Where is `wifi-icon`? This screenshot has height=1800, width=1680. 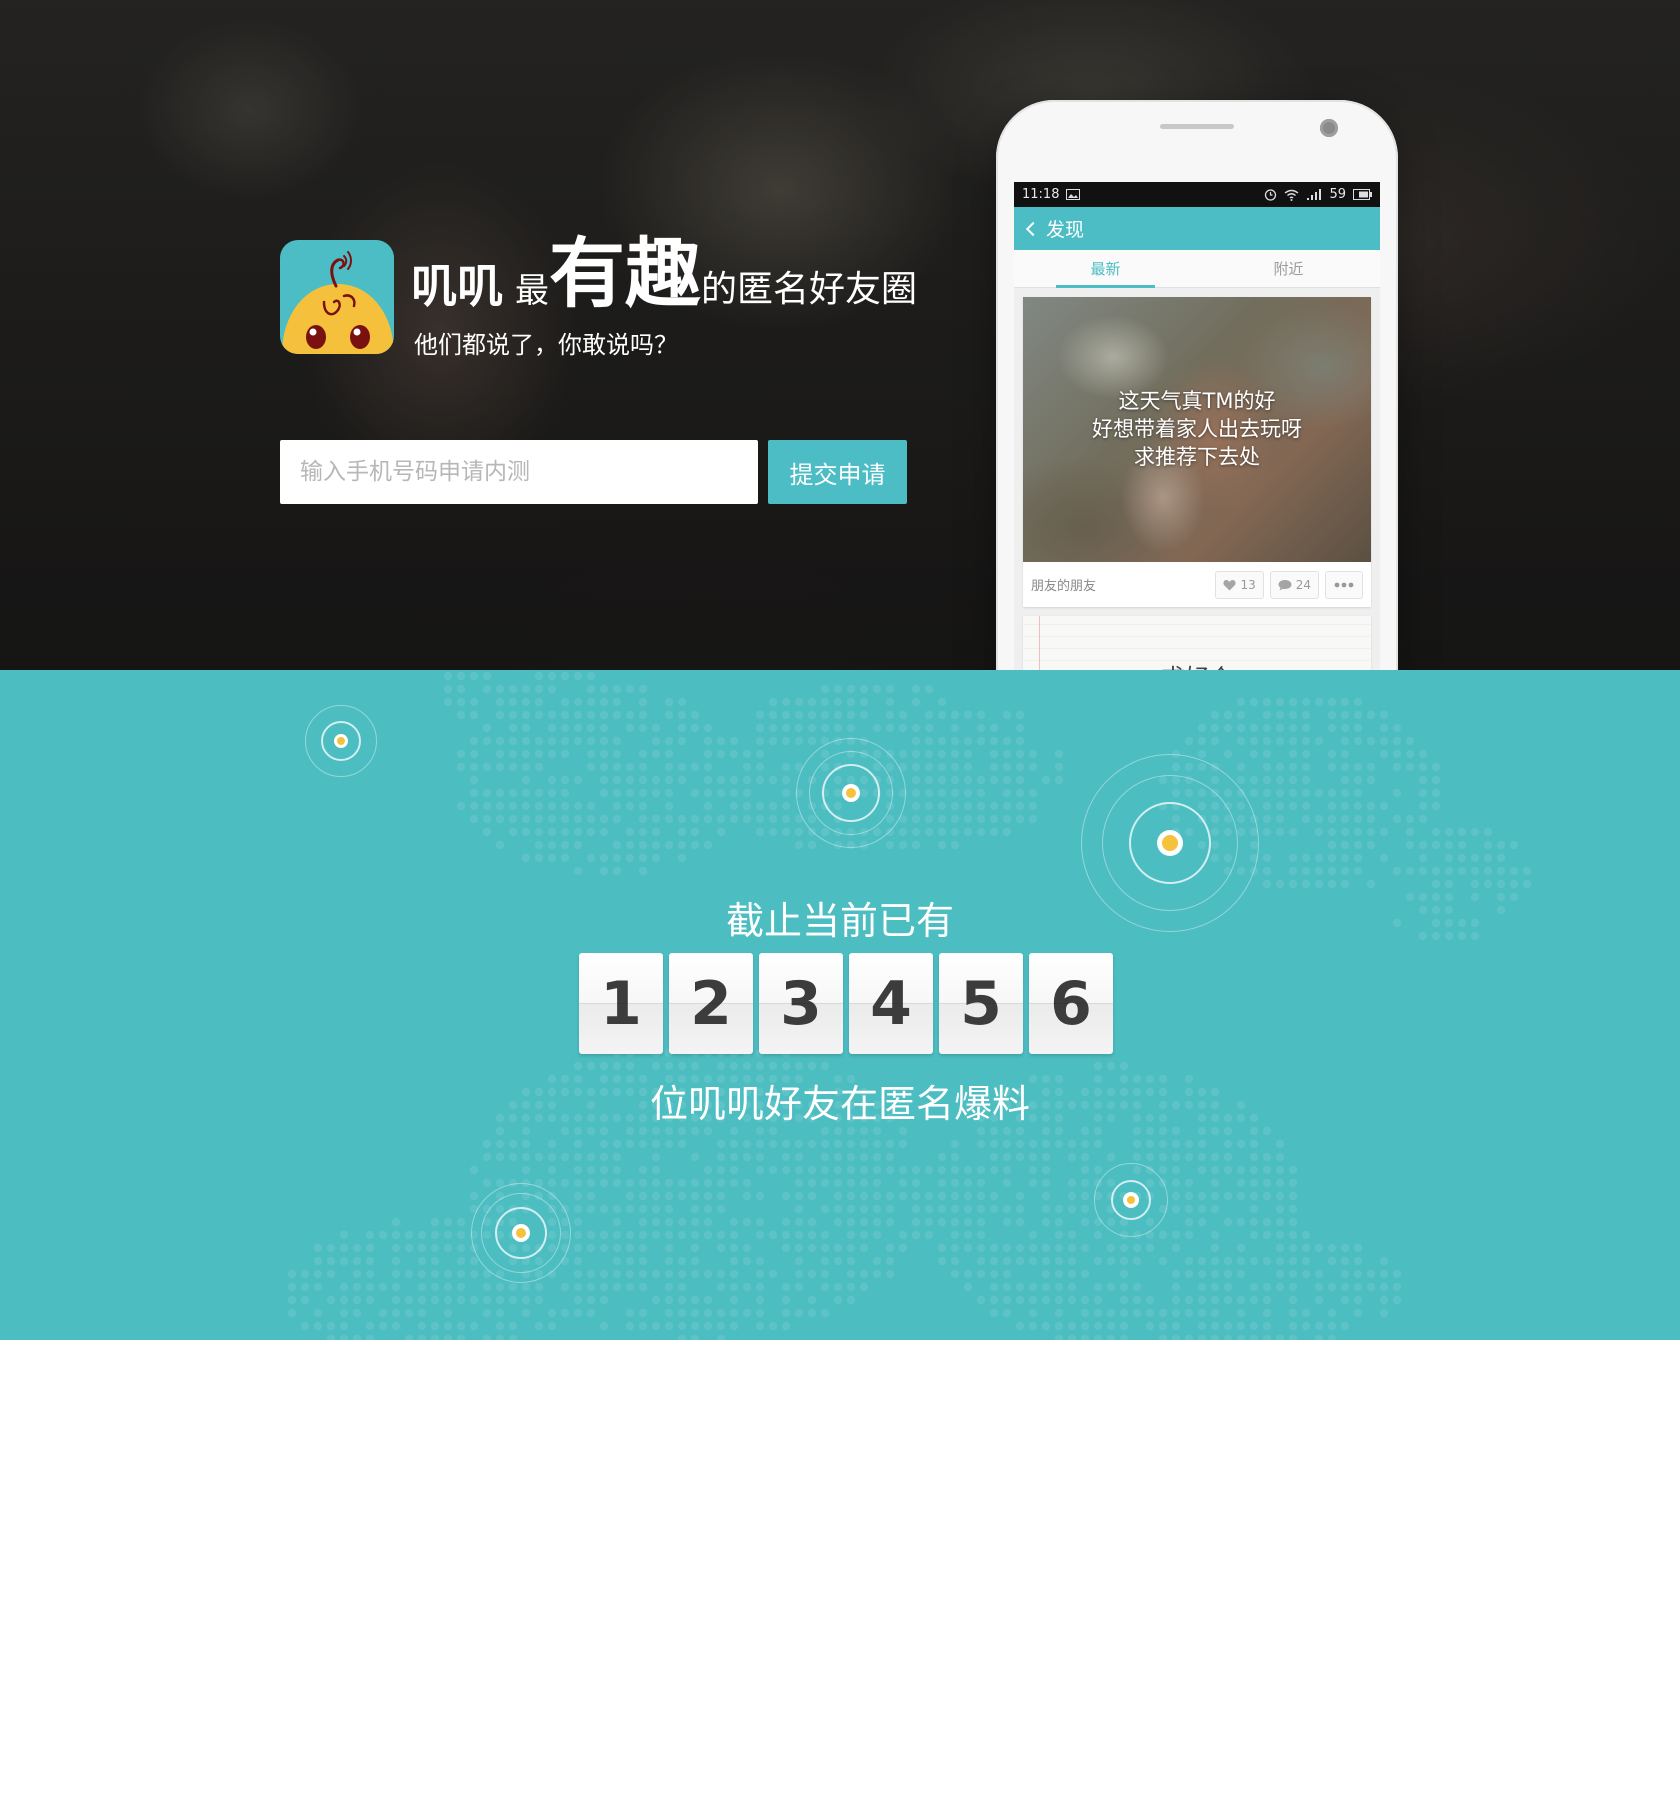
wifi-icon is located at coordinates (1292, 195).